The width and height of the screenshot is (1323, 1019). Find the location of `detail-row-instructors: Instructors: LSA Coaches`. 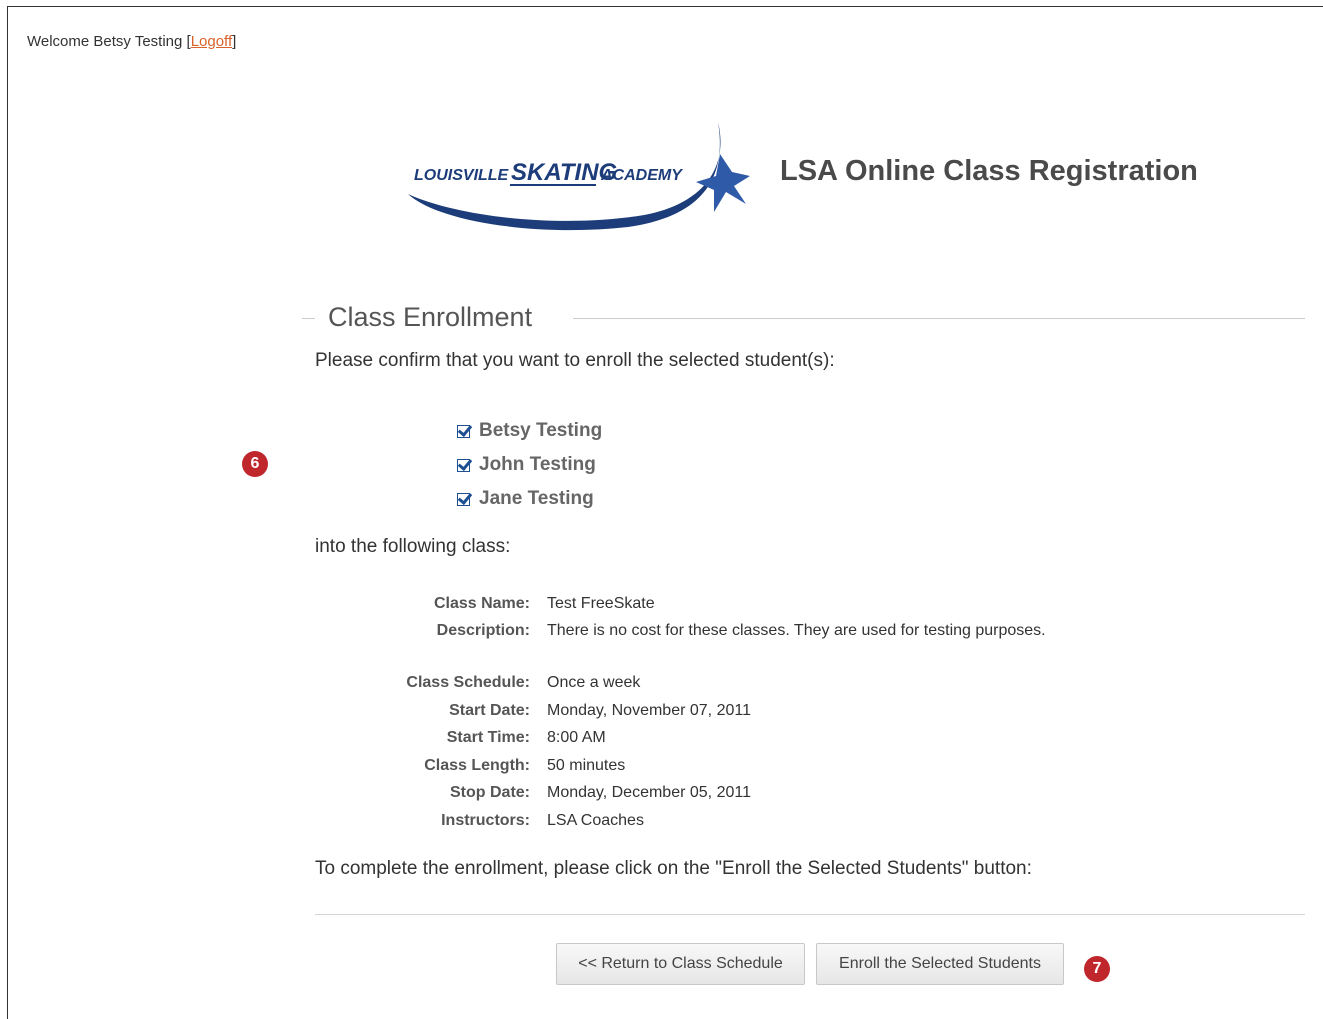

detail-row-instructors: Instructors: LSA Coaches is located at coordinates (673, 821).